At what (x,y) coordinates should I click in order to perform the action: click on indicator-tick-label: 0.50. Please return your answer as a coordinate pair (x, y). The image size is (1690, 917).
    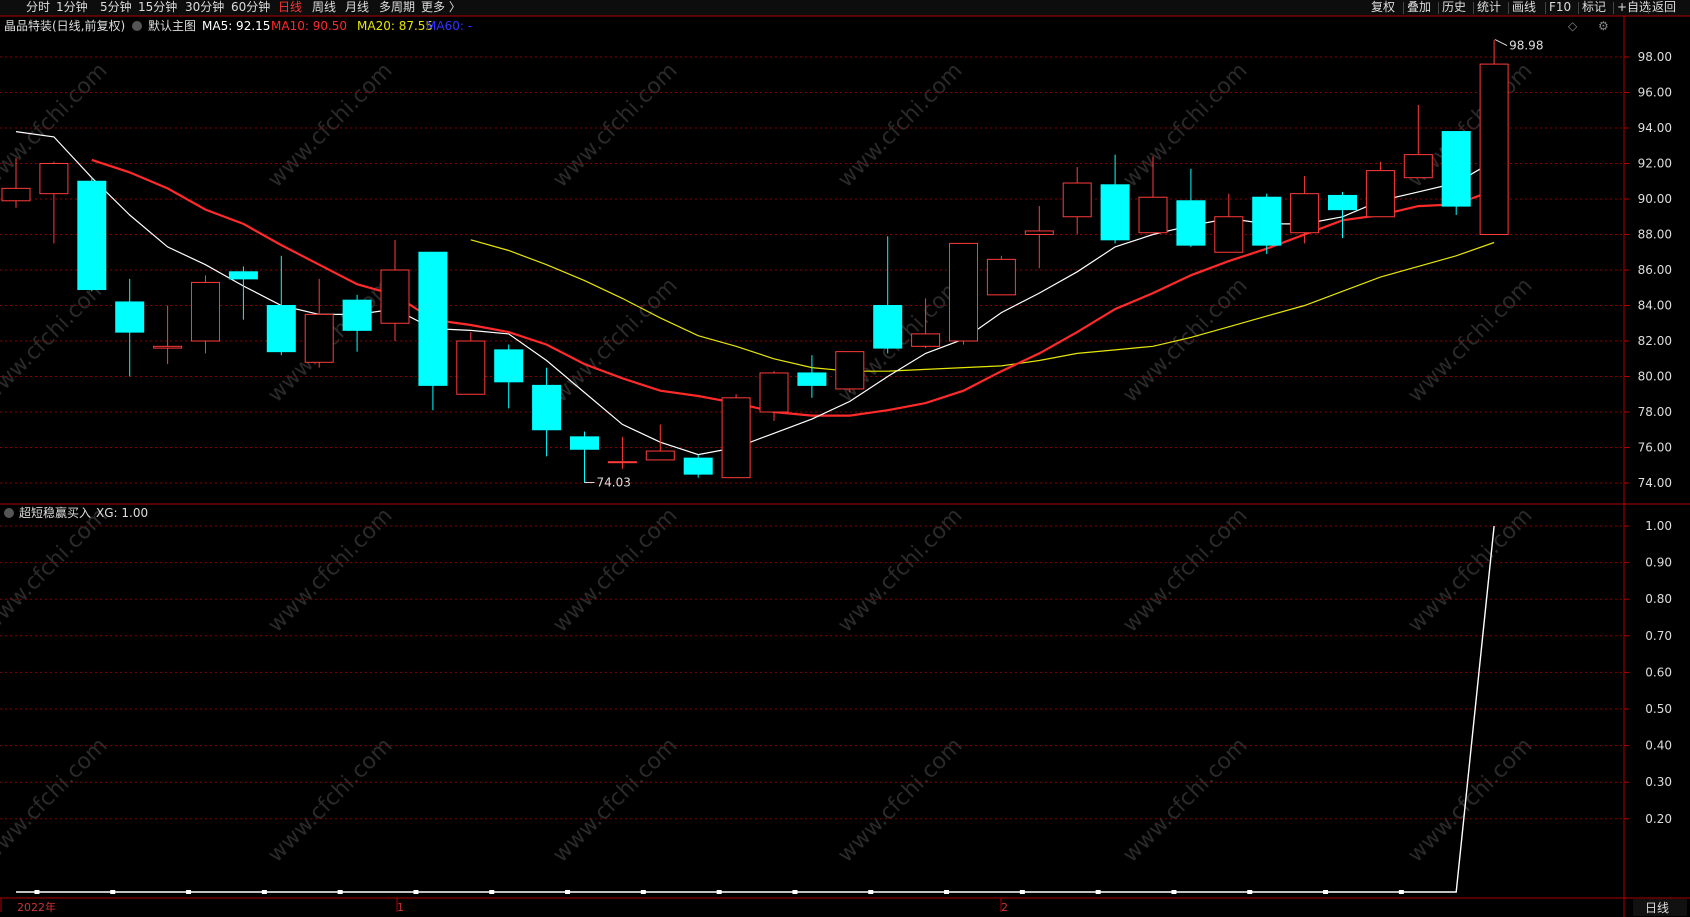
    Looking at the image, I should click on (1658, 709).